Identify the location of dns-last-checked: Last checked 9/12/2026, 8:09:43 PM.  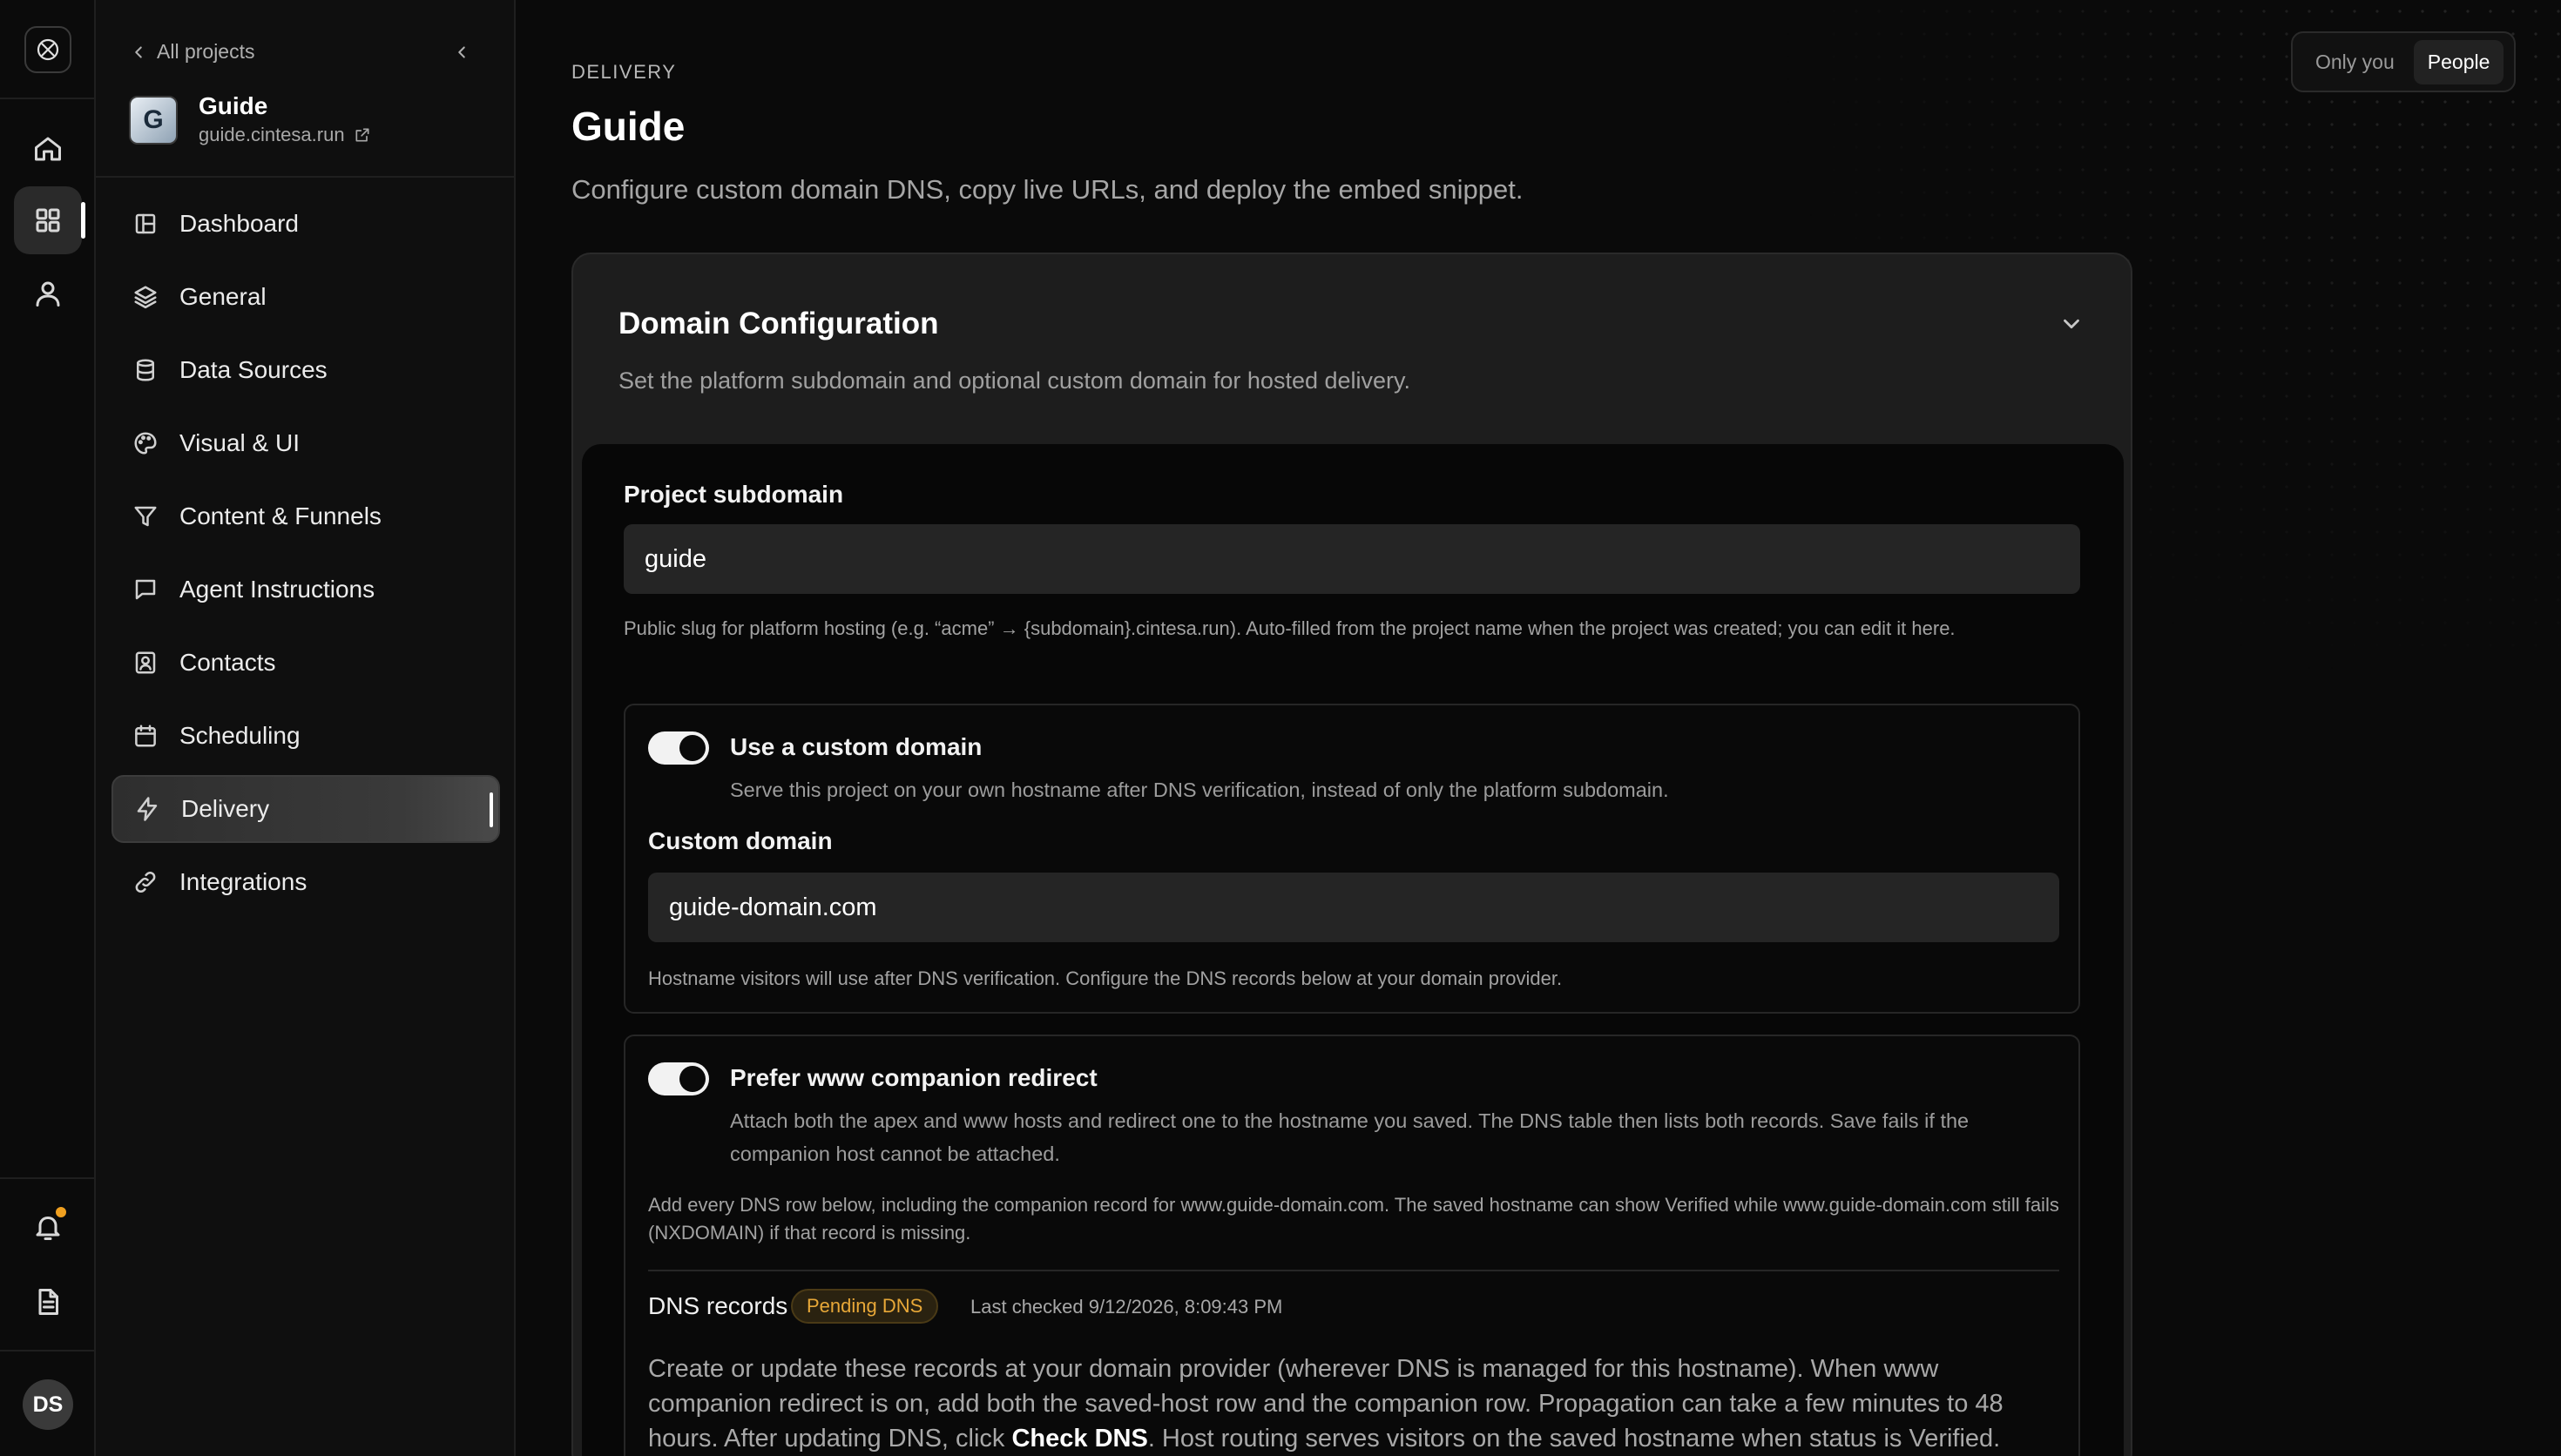
(1126, 1307).